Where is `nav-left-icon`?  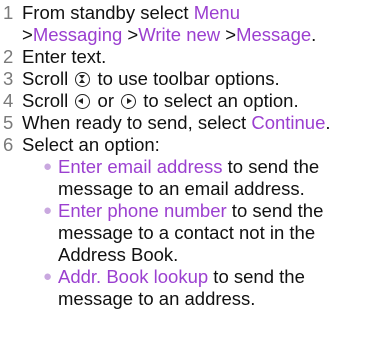 nav-left-icon is located at coordinates (83, 101).